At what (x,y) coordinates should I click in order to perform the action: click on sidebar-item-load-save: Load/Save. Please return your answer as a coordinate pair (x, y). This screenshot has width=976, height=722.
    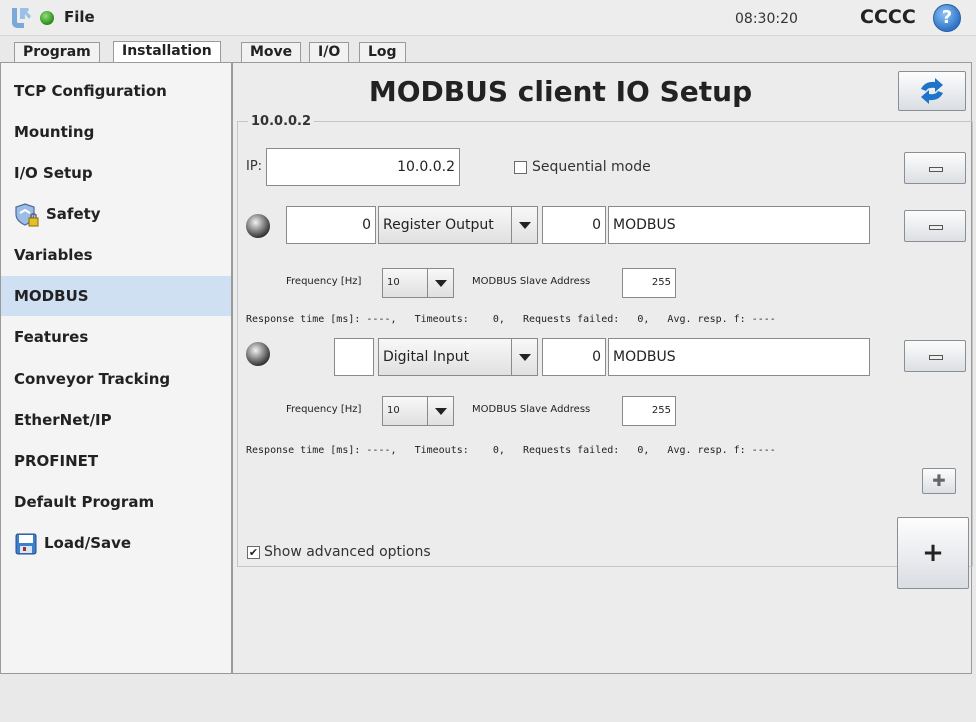
    Looking at the image, I should click on (116, 543).